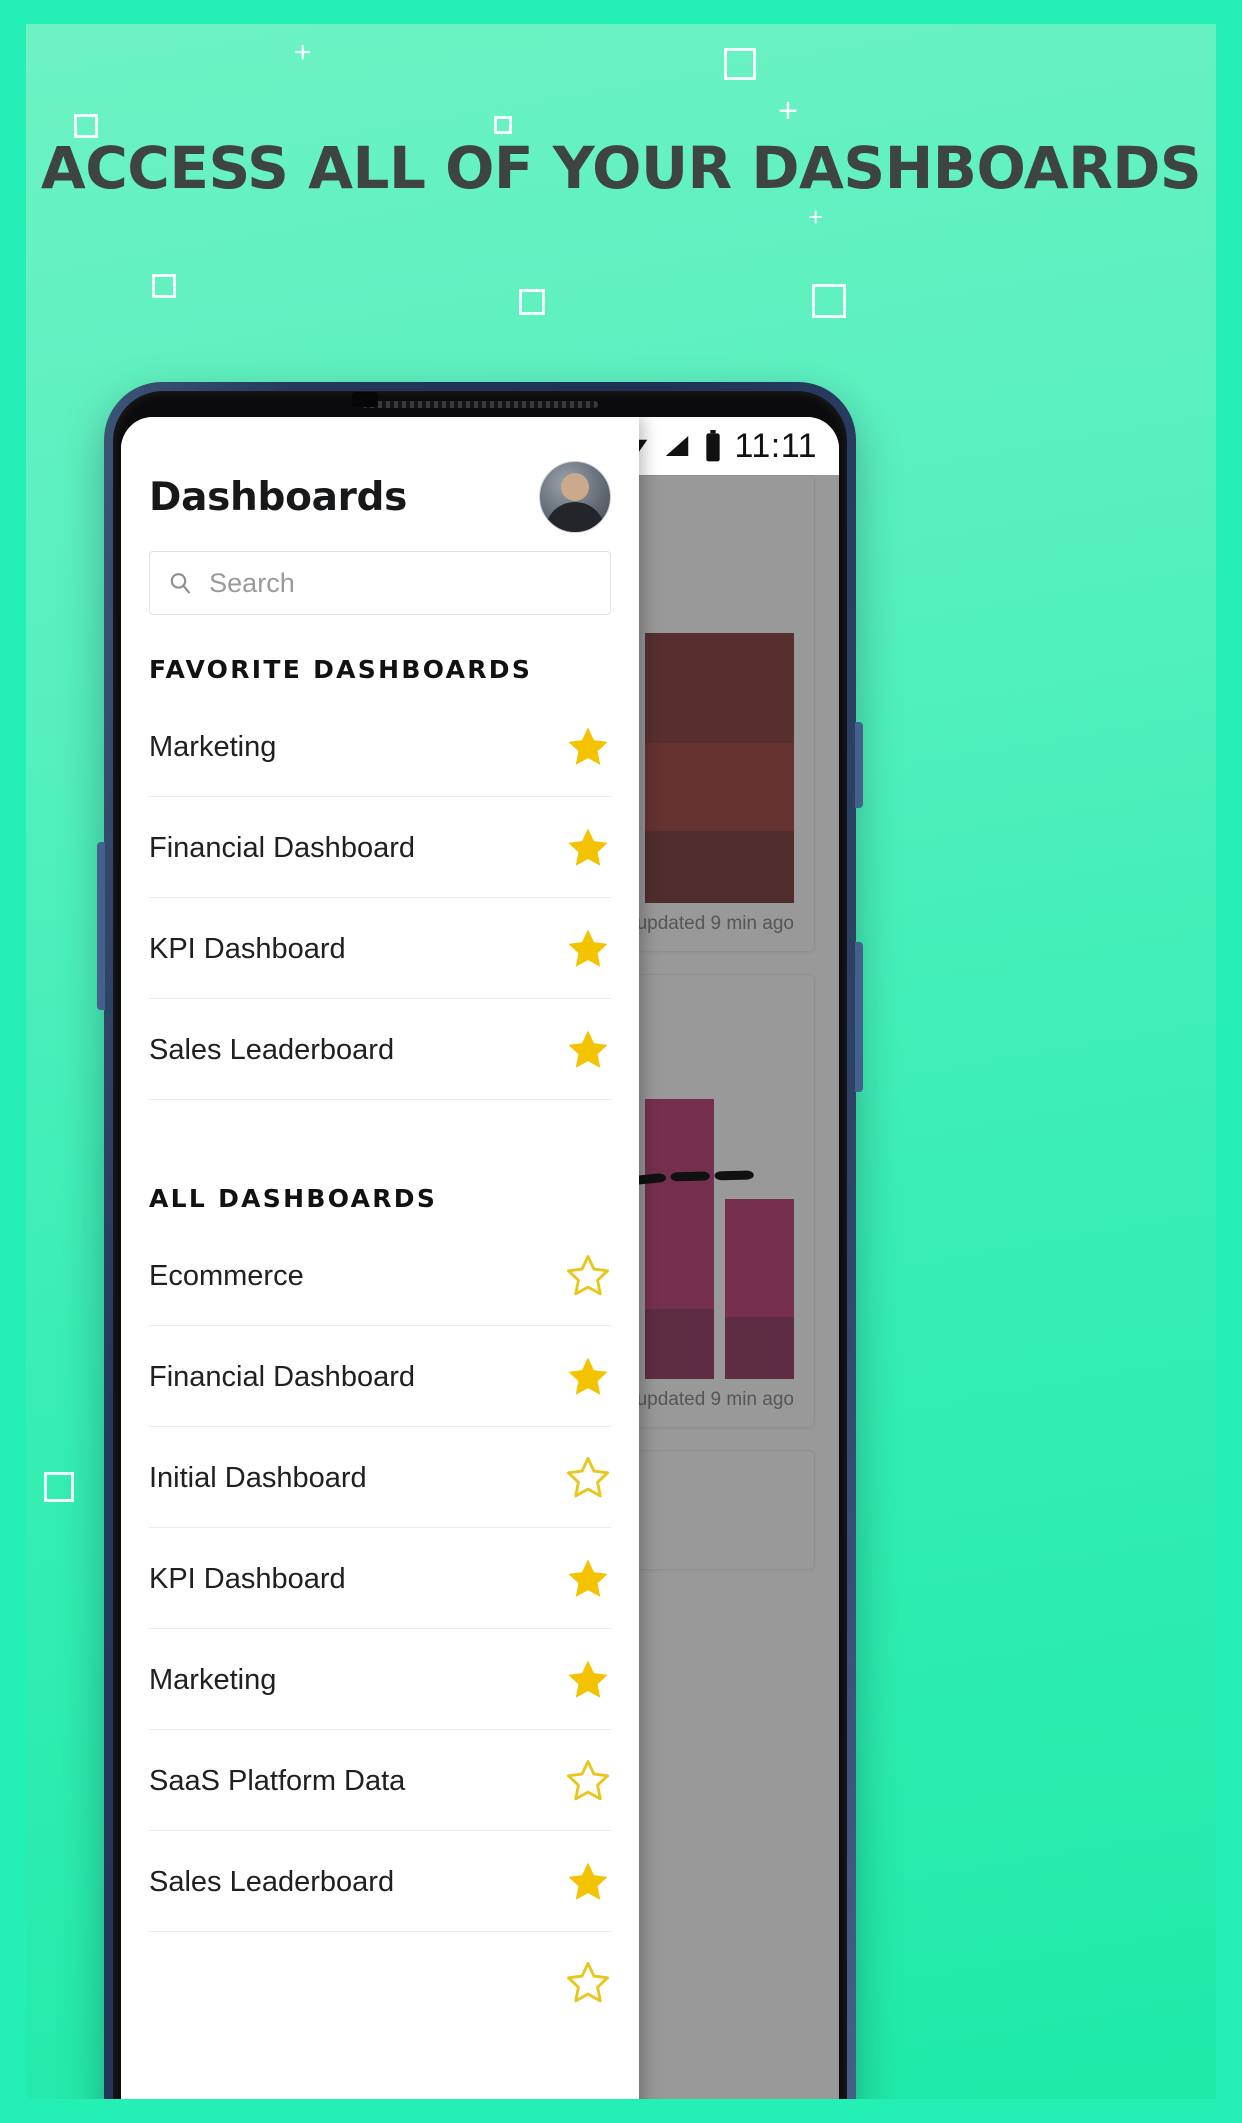 The height and width of the screenshot is (2123, 1242). Describe the element at coordinates (258, 1477) in the screenshot. I see `list-item-label: Initial Dashboard` at that location.